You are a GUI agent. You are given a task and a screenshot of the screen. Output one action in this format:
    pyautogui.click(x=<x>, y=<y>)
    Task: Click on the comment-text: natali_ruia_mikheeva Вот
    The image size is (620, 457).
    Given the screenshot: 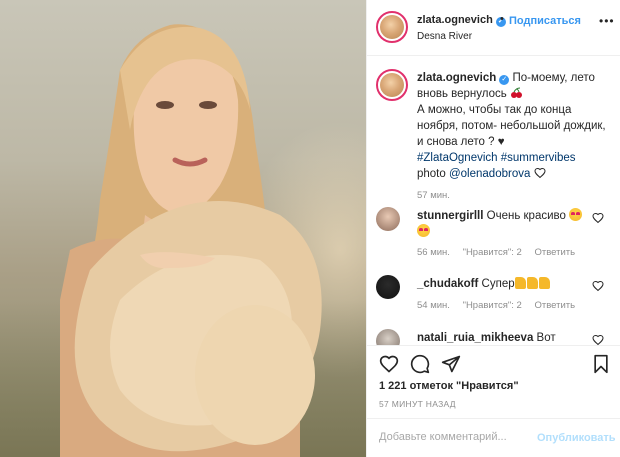 What is the action you would take?
    pyautogui.click(x=486, y=338)
    